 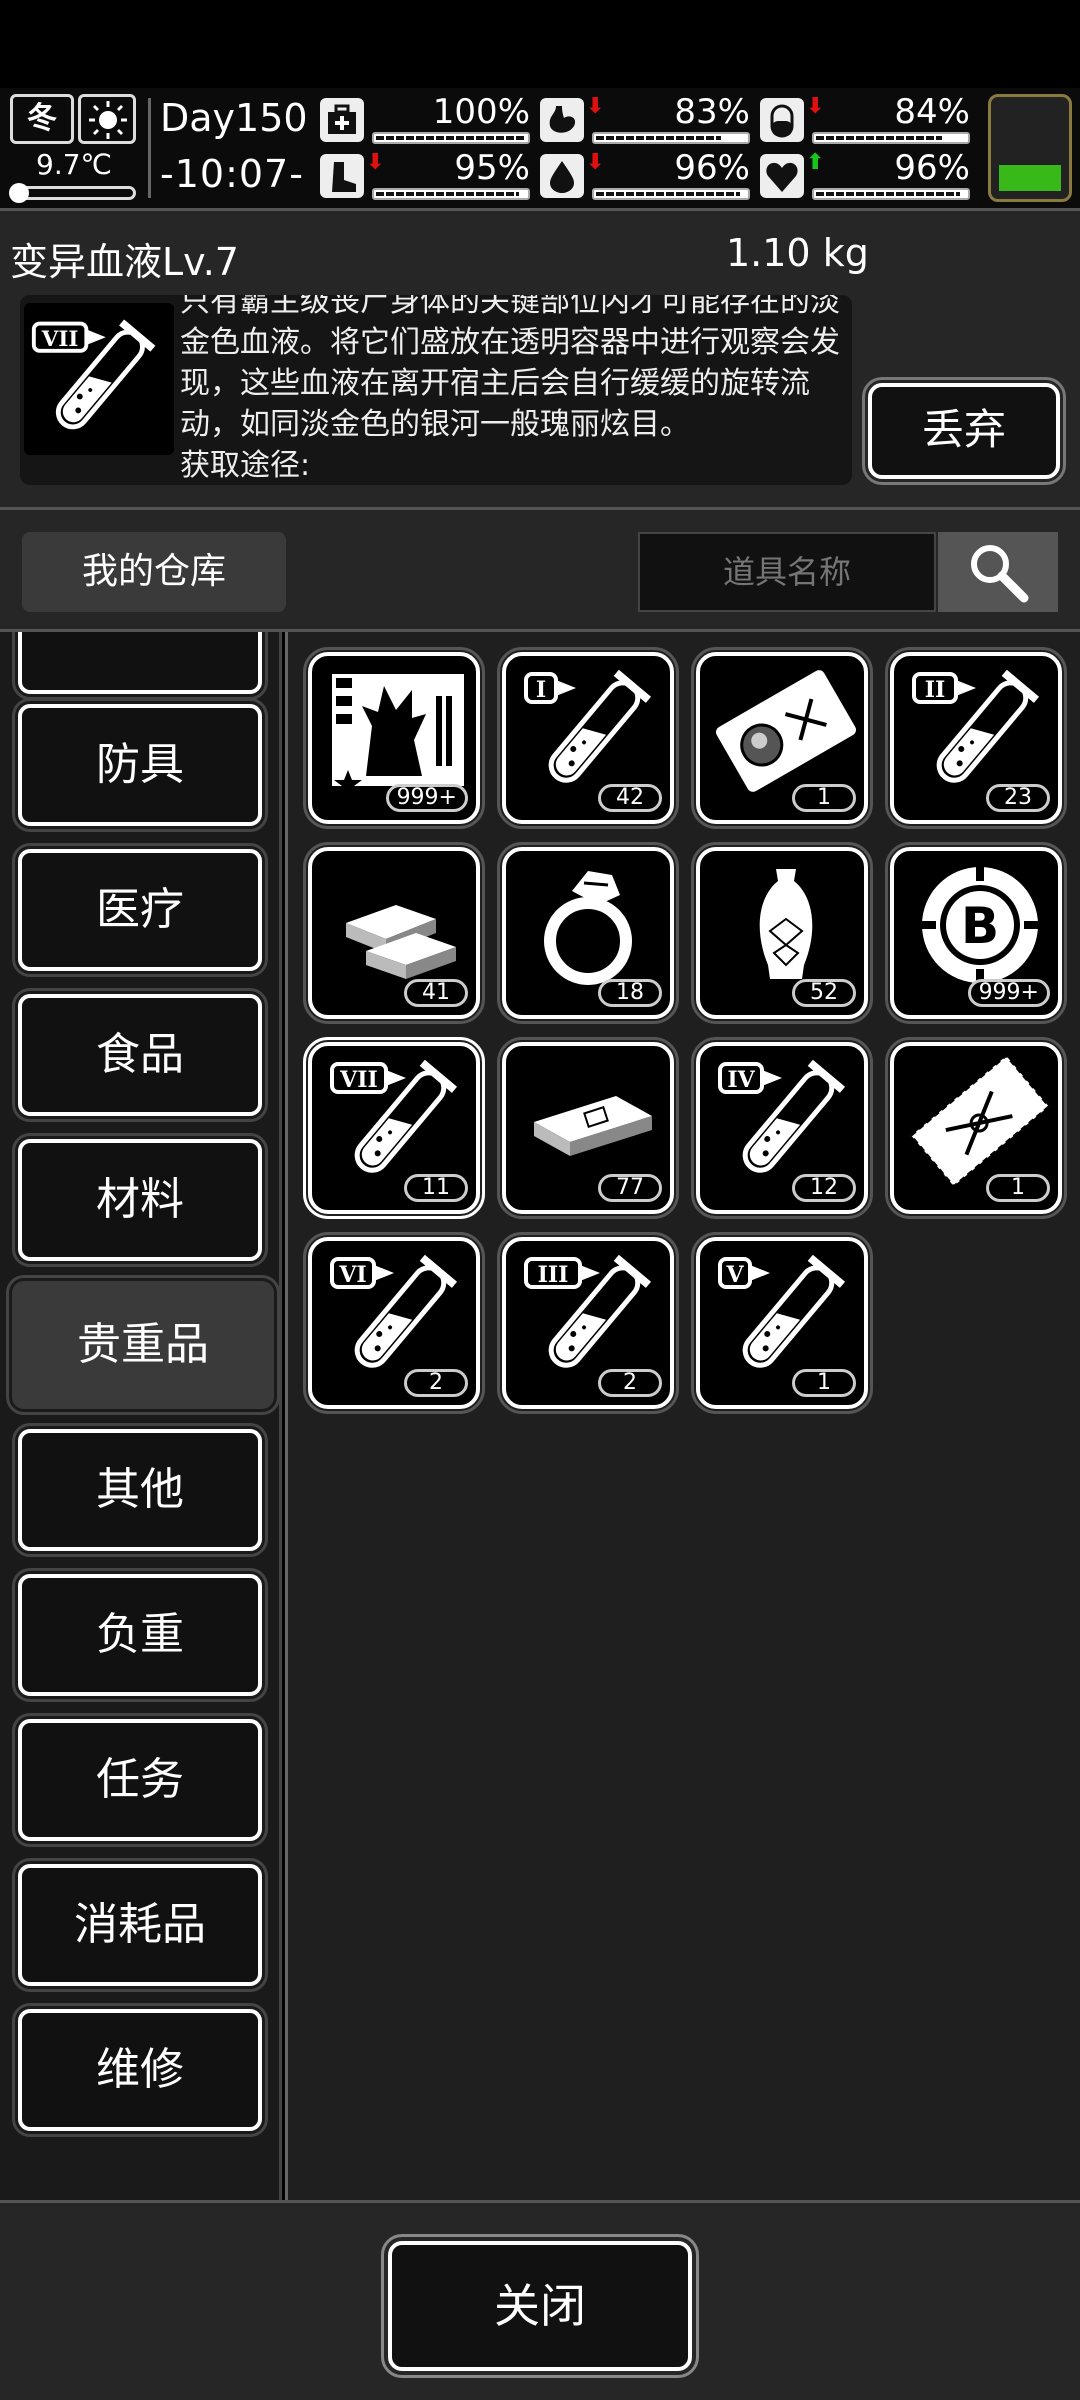 I want to click on category-4: 材料, so click(x=140, y=1200).